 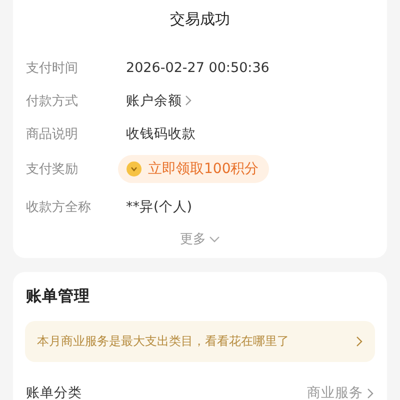 I want to click on section-title: 账单管理, so click(x=58, y=296).